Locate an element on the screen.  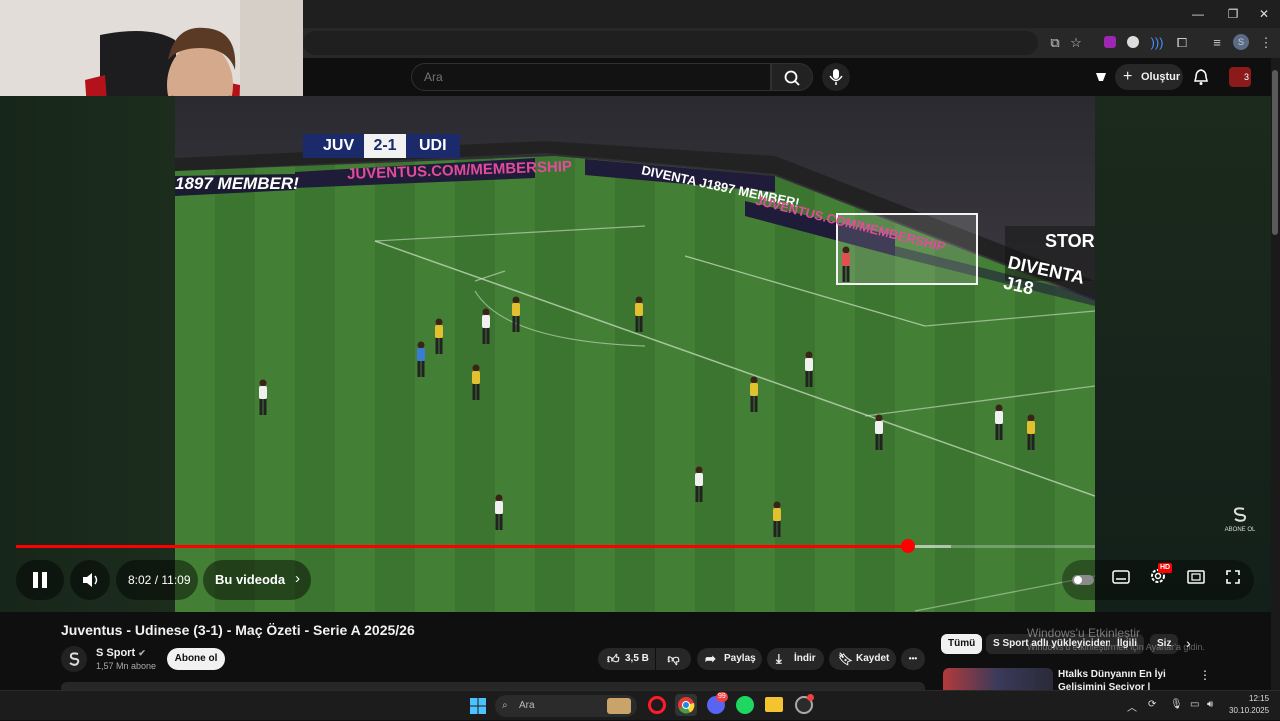
thumbs-up-icon: 👍︎ is located at coordinates (613, 659).